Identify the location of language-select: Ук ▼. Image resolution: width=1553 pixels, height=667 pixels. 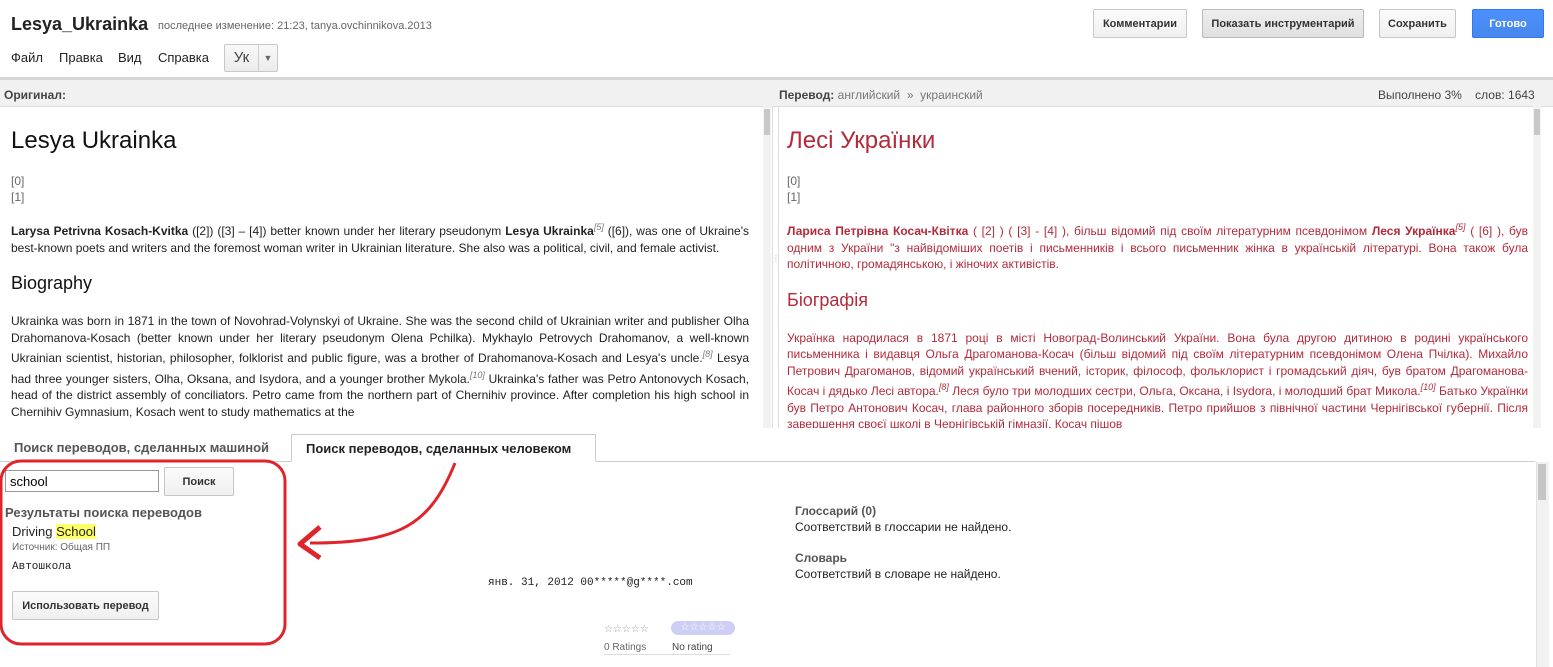
(251, 58).